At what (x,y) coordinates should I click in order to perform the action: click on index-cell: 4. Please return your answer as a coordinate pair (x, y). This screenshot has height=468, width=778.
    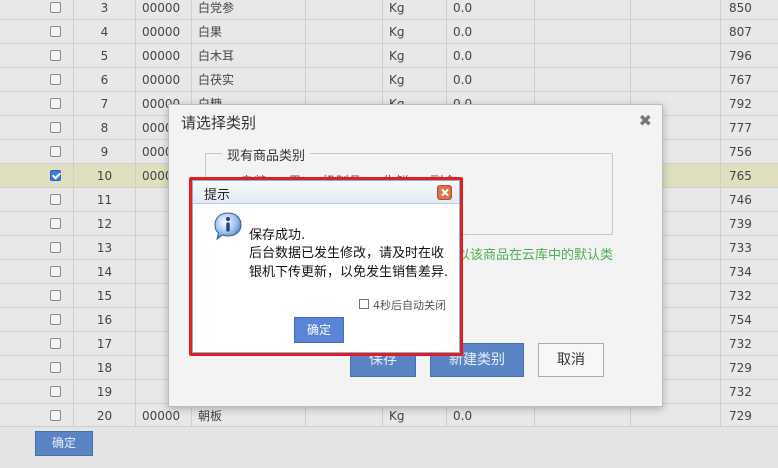
    Looking at the image, I should click on (105, 32).